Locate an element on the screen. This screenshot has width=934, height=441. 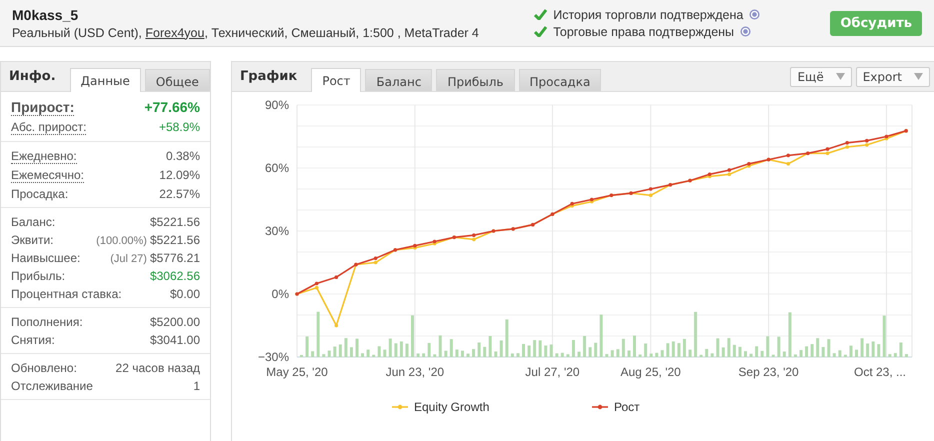
y-tick-label: 90% is located at coordinates (276, 105).